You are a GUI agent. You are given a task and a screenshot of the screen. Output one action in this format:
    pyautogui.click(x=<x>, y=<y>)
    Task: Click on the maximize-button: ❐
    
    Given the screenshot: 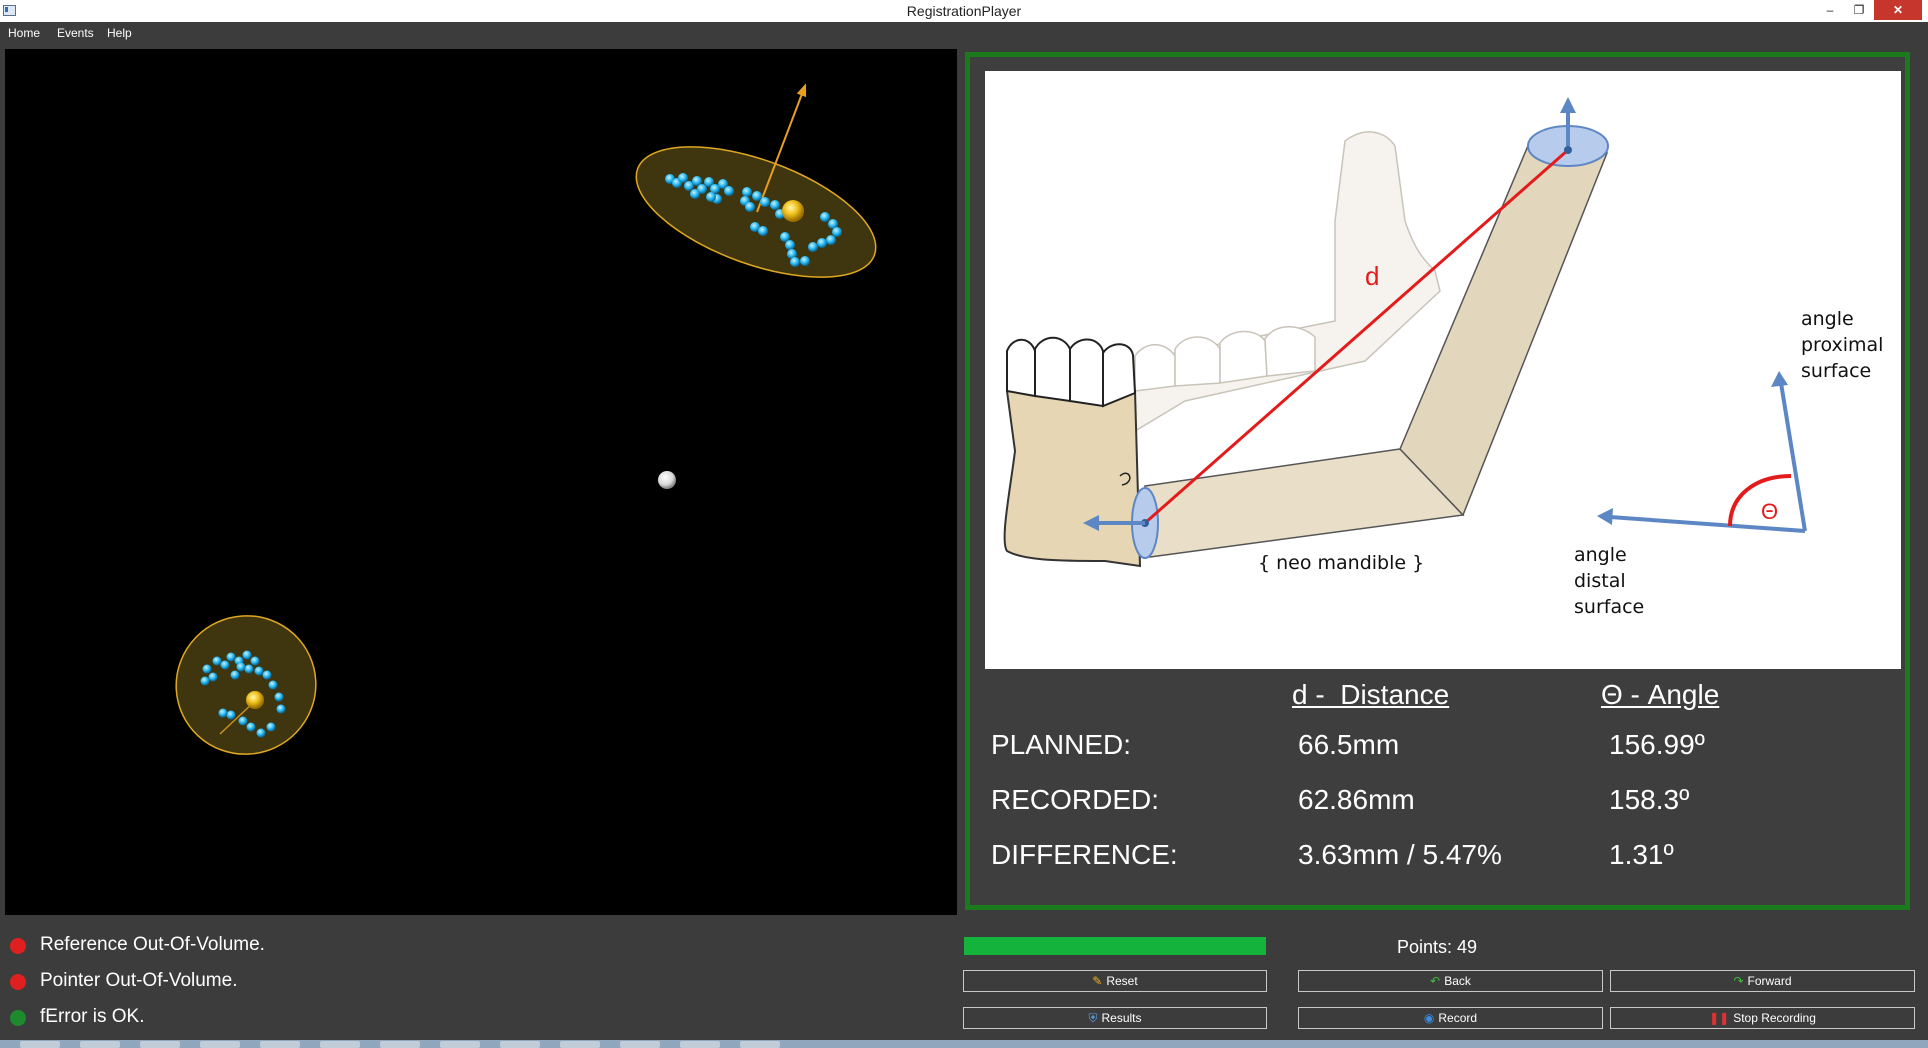 What is the action you would take?
    pyautogui.click(x=1859, y=10)
    